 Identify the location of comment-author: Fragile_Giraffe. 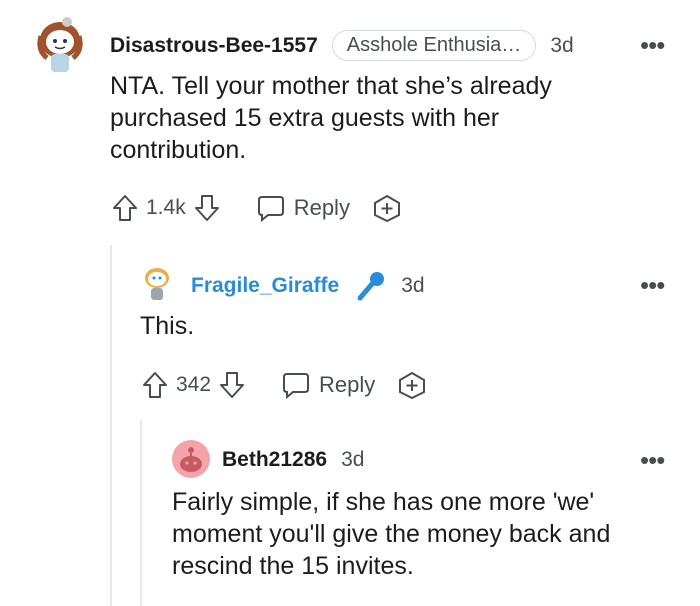
(265, 286).